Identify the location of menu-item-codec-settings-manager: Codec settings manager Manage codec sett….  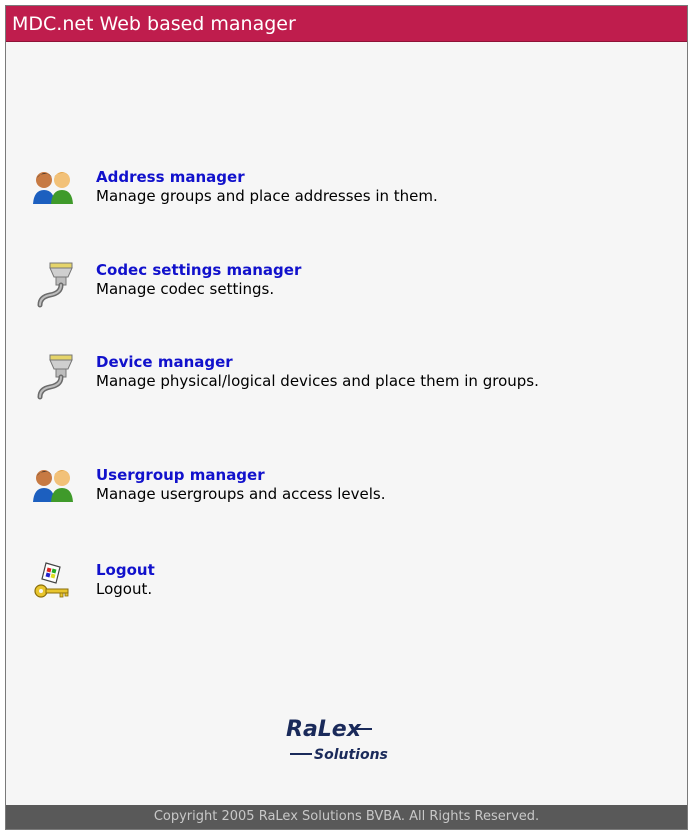
(324, 284).